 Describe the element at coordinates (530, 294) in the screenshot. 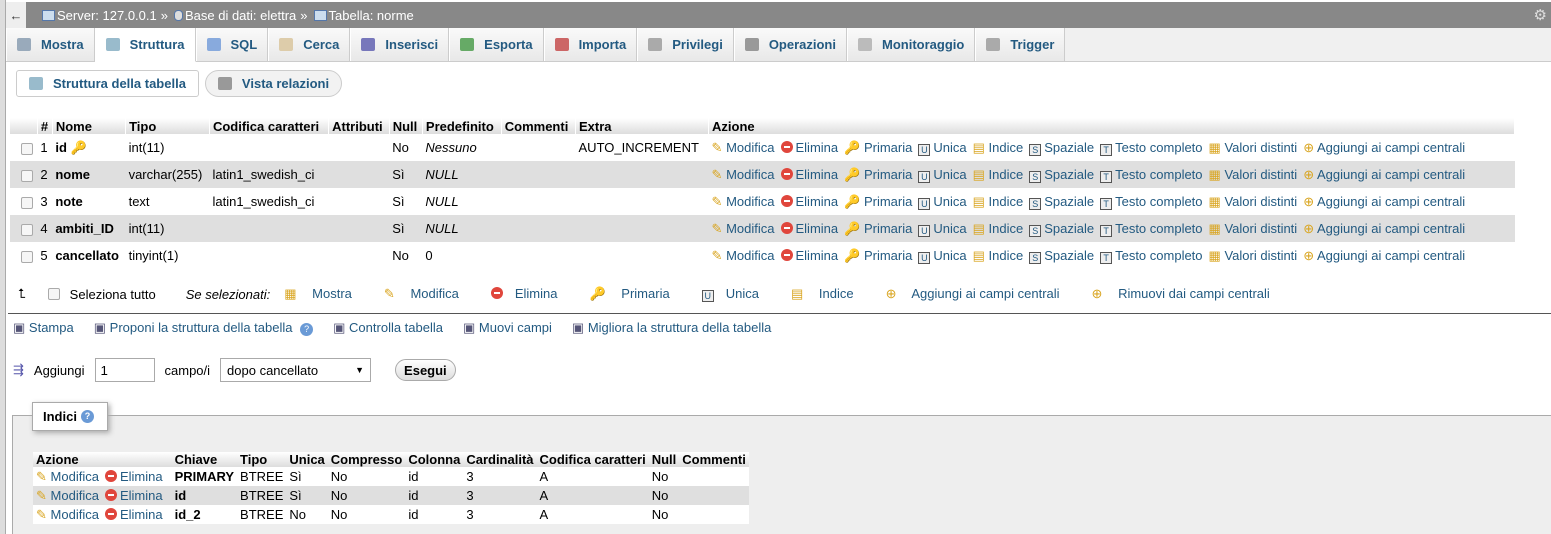

I see `bulk-action: Elimina` at that location.